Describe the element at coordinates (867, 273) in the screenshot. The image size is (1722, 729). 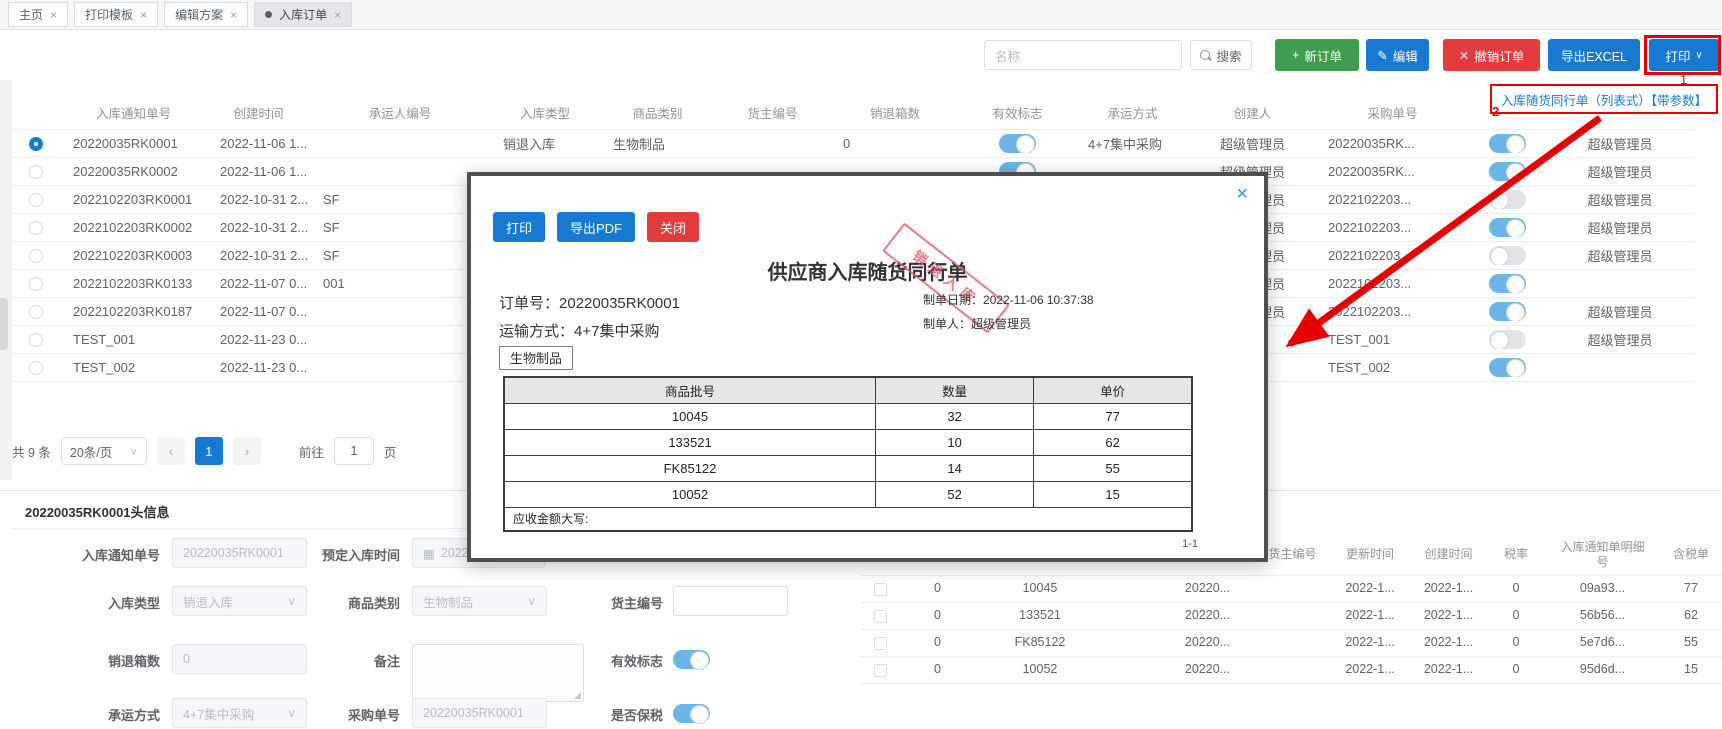
I see `modal-title: 供应商入库随货同行单` at that location.